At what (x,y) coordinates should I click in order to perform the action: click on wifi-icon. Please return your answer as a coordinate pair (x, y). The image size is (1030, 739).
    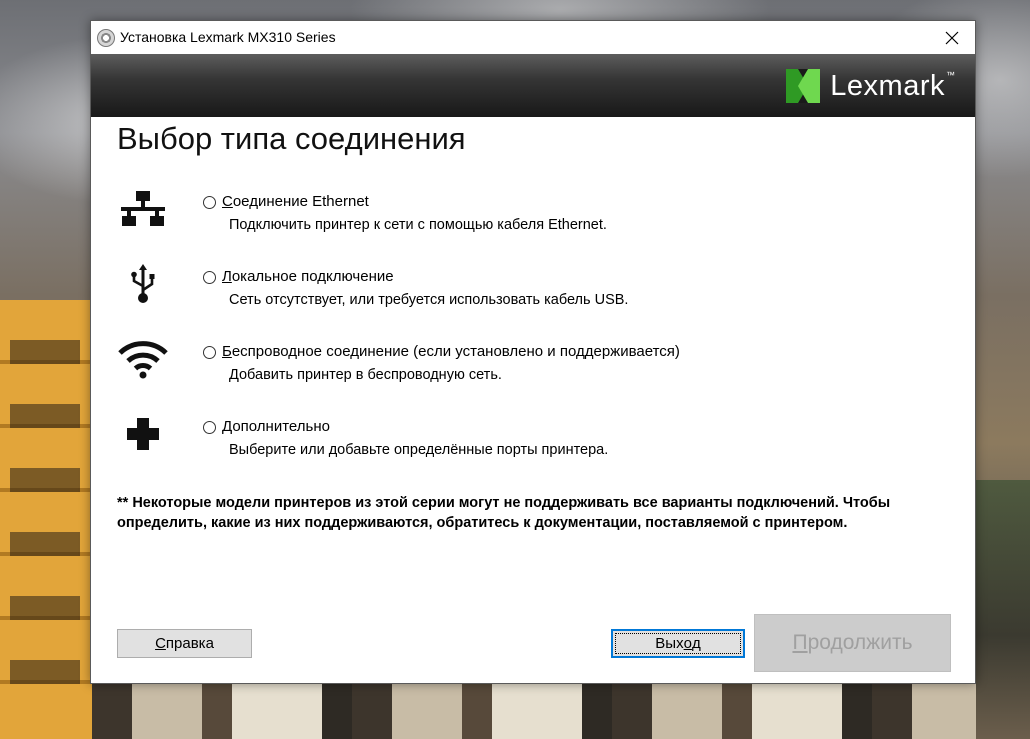
    Looking at the image, I should click on (143, 359).